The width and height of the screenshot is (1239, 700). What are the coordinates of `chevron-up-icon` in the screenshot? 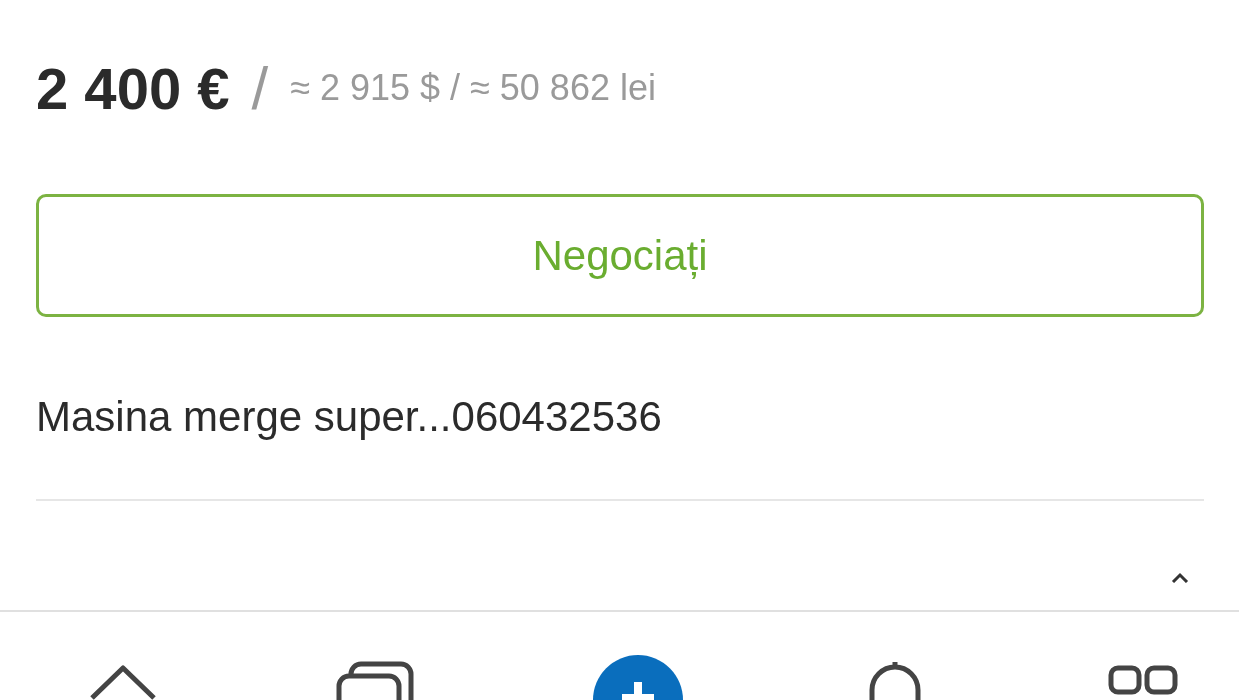 It's located at (1180, 577).